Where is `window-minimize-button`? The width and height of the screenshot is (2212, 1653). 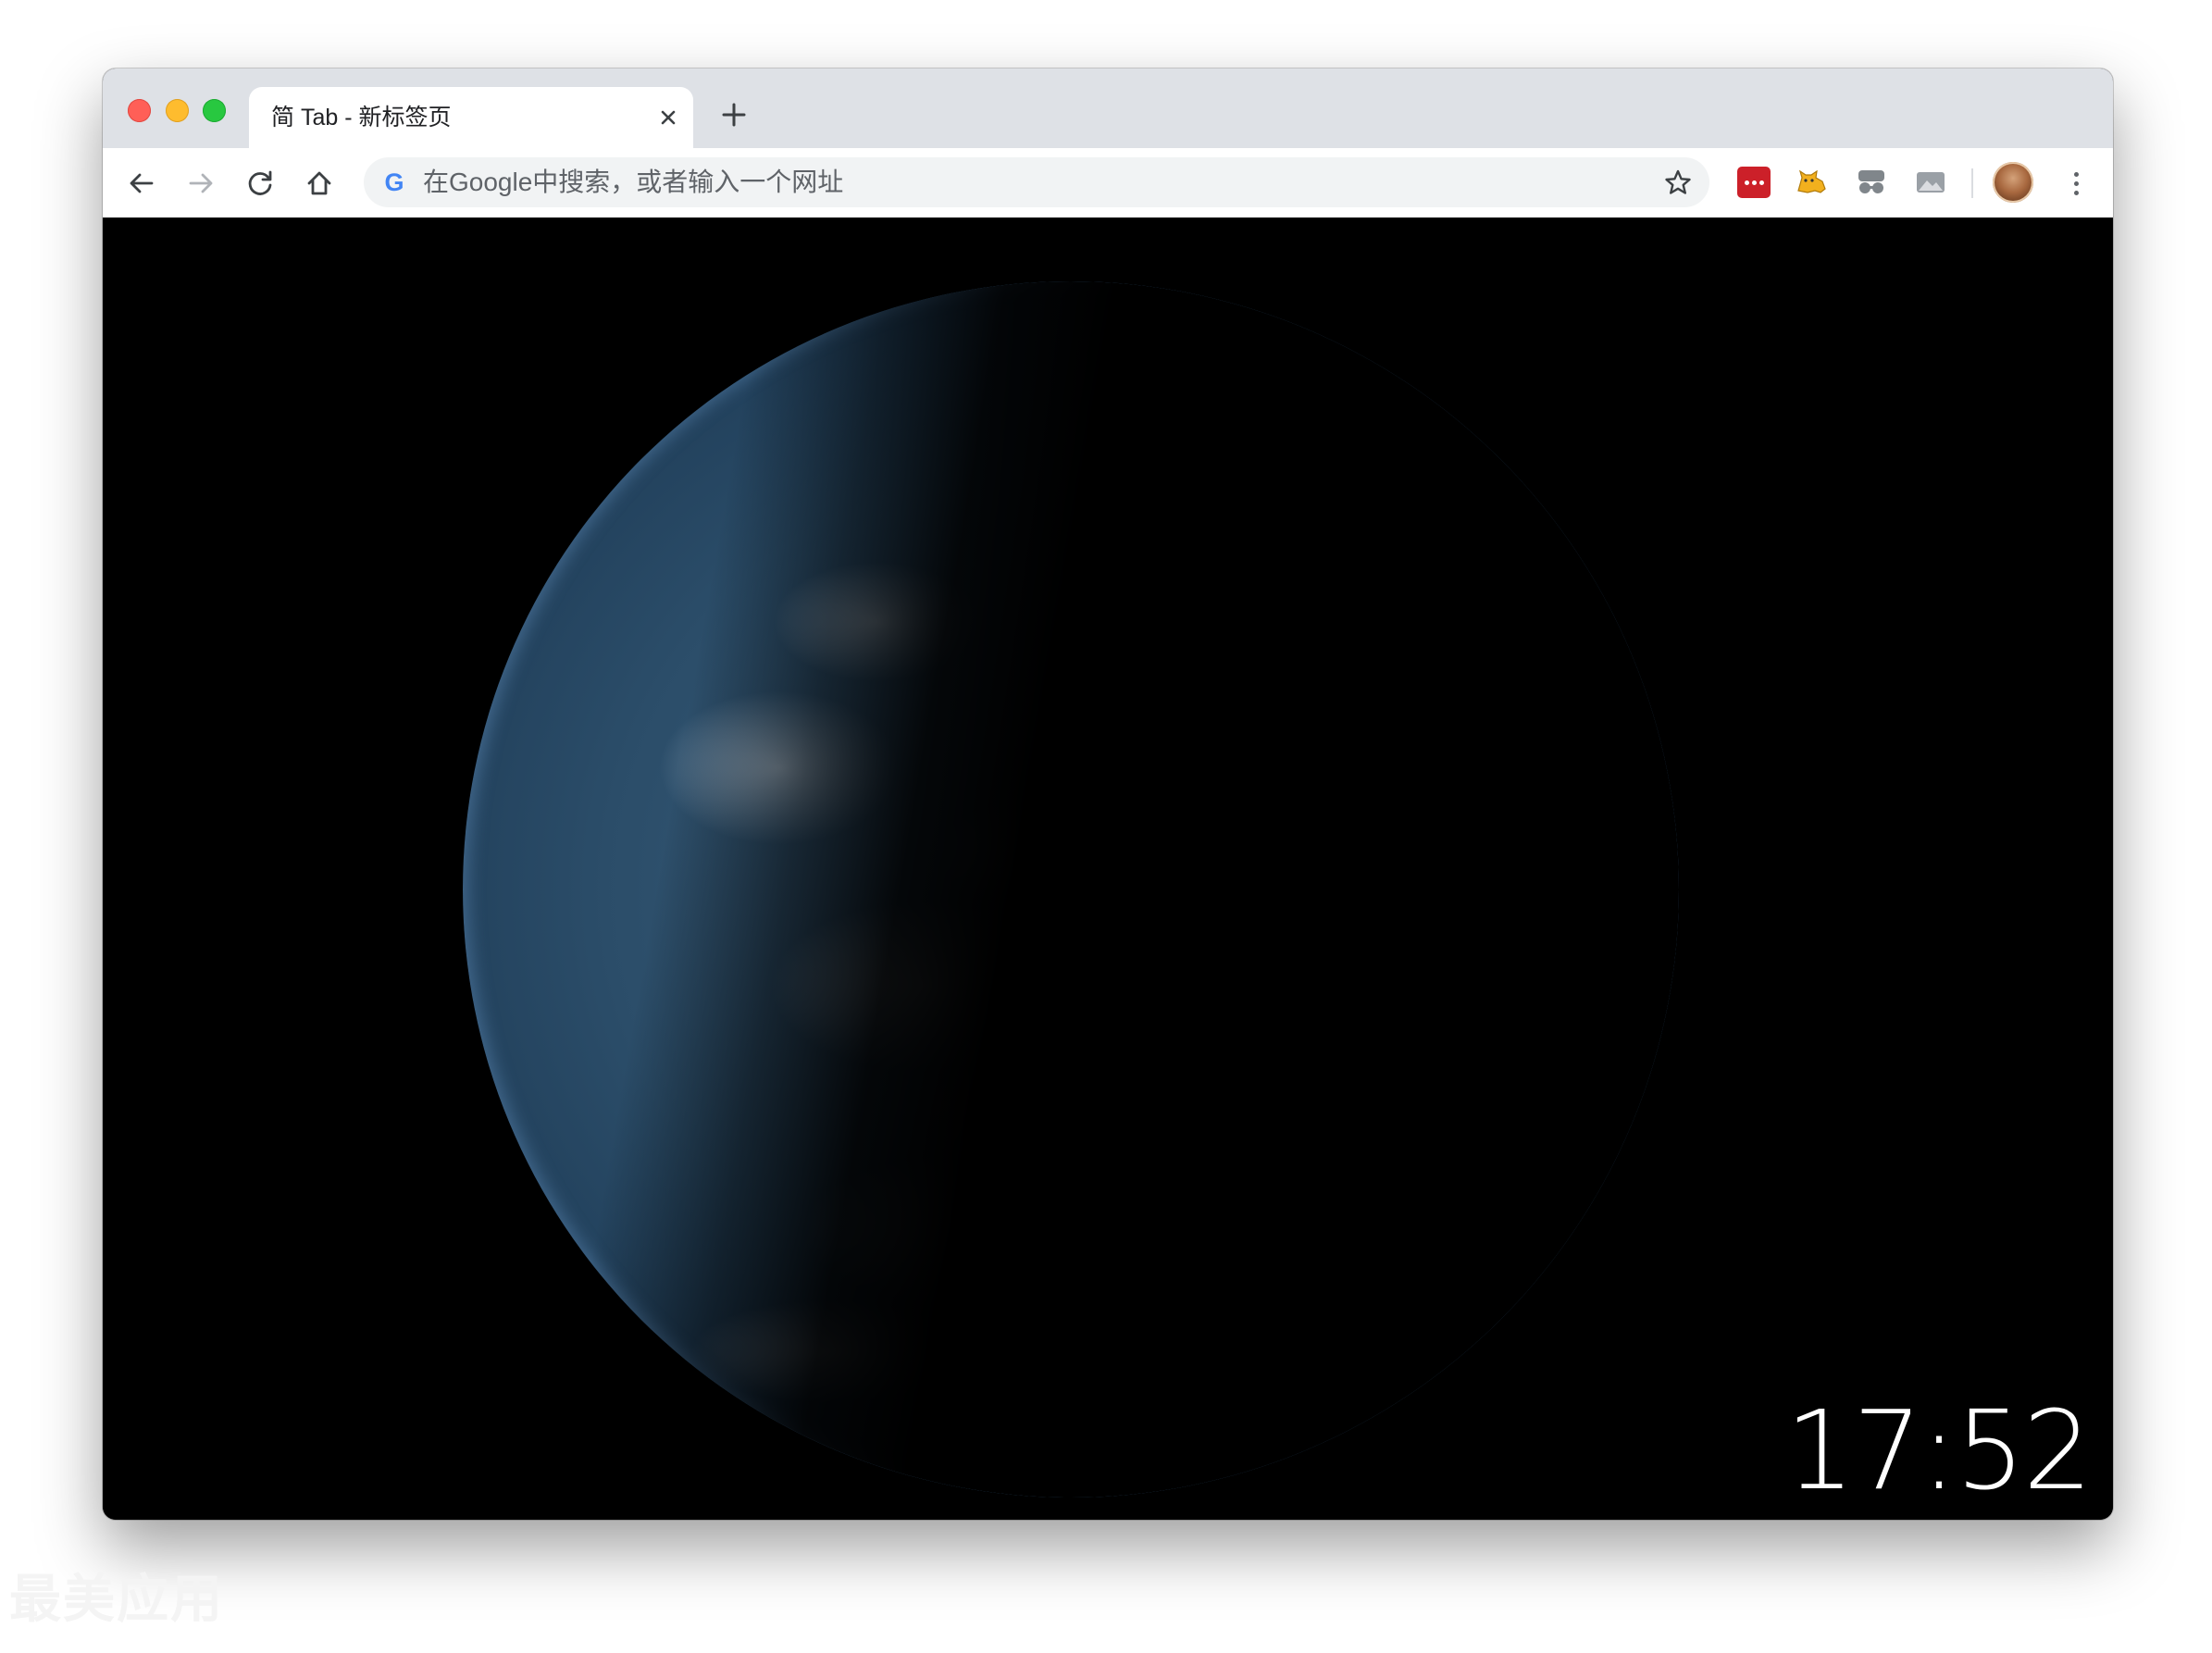 window-minimize-button is located at coordinates (177, 110).